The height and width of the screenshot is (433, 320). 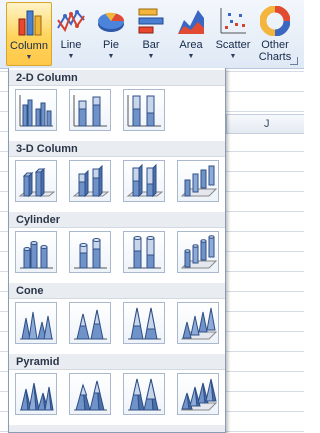 What do you see at coordinates (191, 45) in the screenshot?
I see `area-button-label: Area` at bounding box center [191, 45].